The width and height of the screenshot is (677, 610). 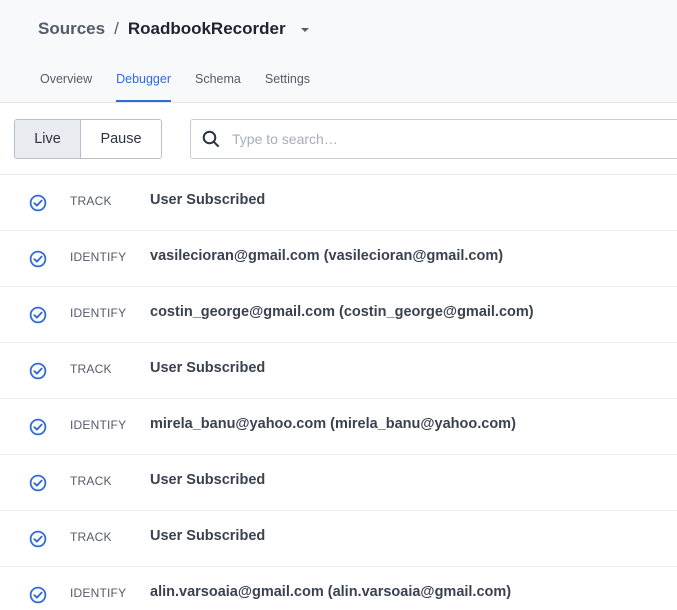 What do you see at coordinates (442, 139) in the screenshot?
I see `search-input` at bounding box center [442, 139].